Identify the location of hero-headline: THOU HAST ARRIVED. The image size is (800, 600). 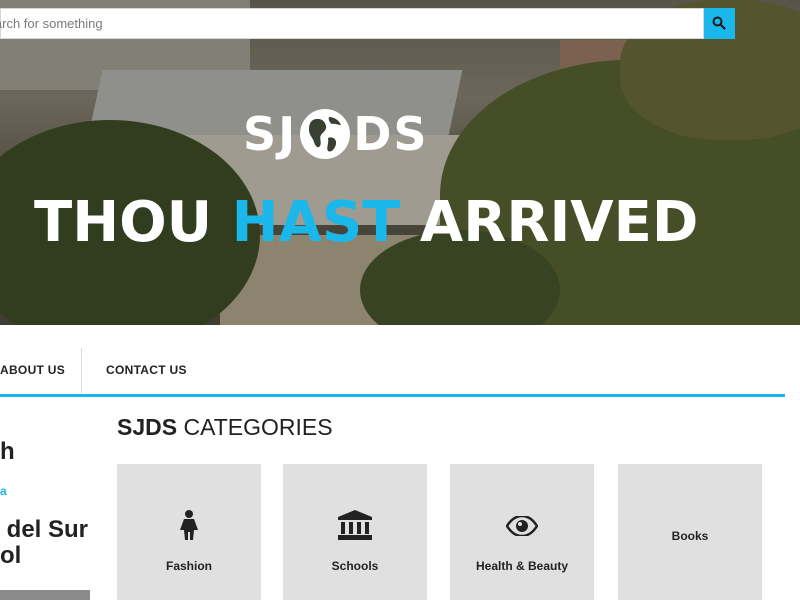
(366, 222).